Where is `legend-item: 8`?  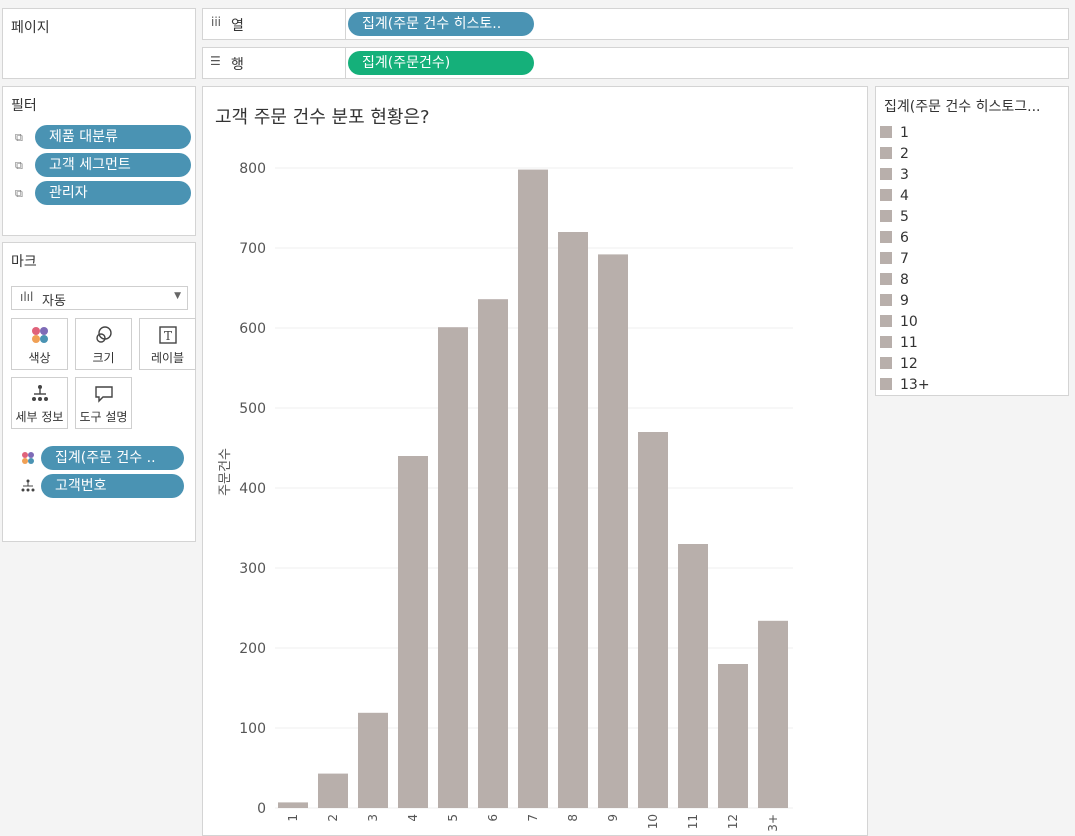
legend-item: 8 is located at coordinates (894, 280).